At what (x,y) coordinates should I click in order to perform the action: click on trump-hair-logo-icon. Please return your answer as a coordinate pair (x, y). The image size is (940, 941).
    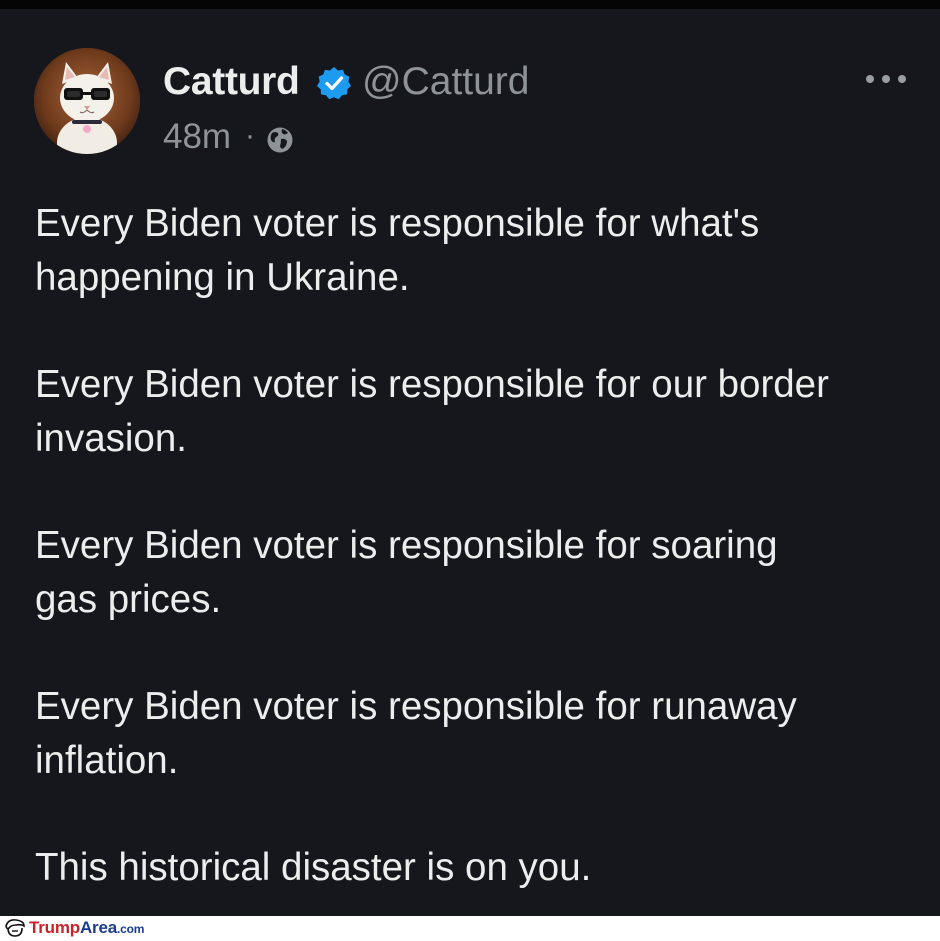
    Looking at the image, I should click on (15, 928).